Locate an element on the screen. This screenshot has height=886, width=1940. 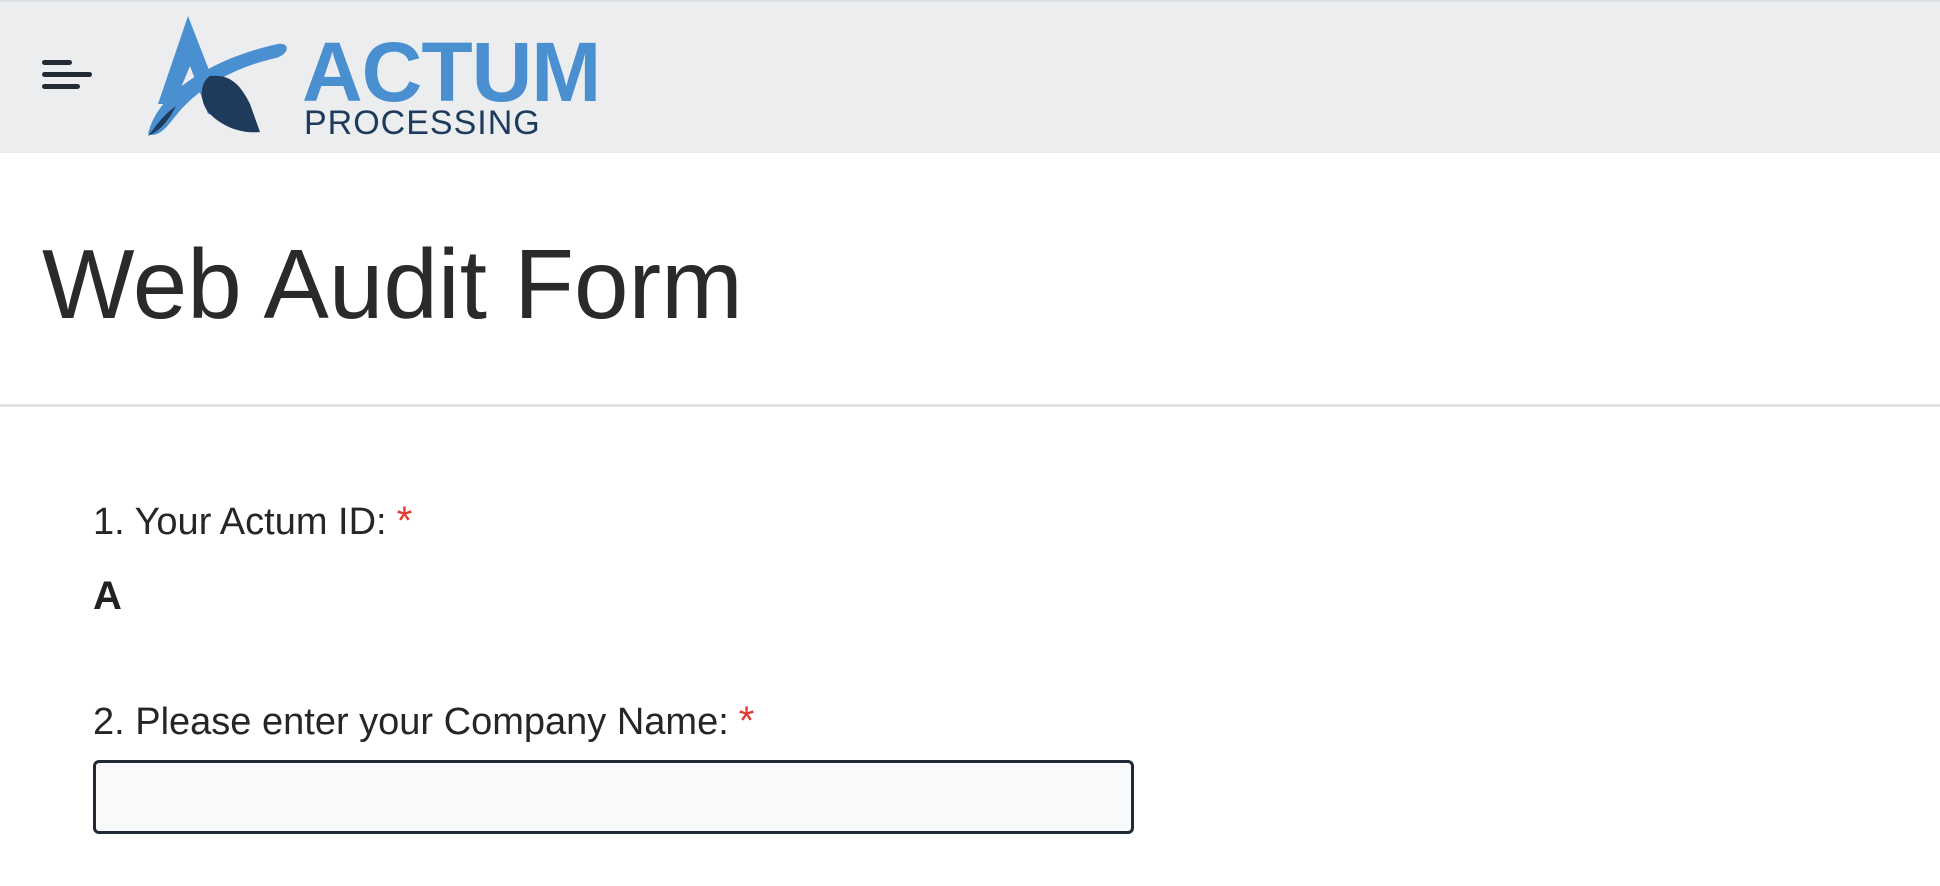
question-actum-id-label: 1. Your Actum ID: * is located at coordinates (252, 521).